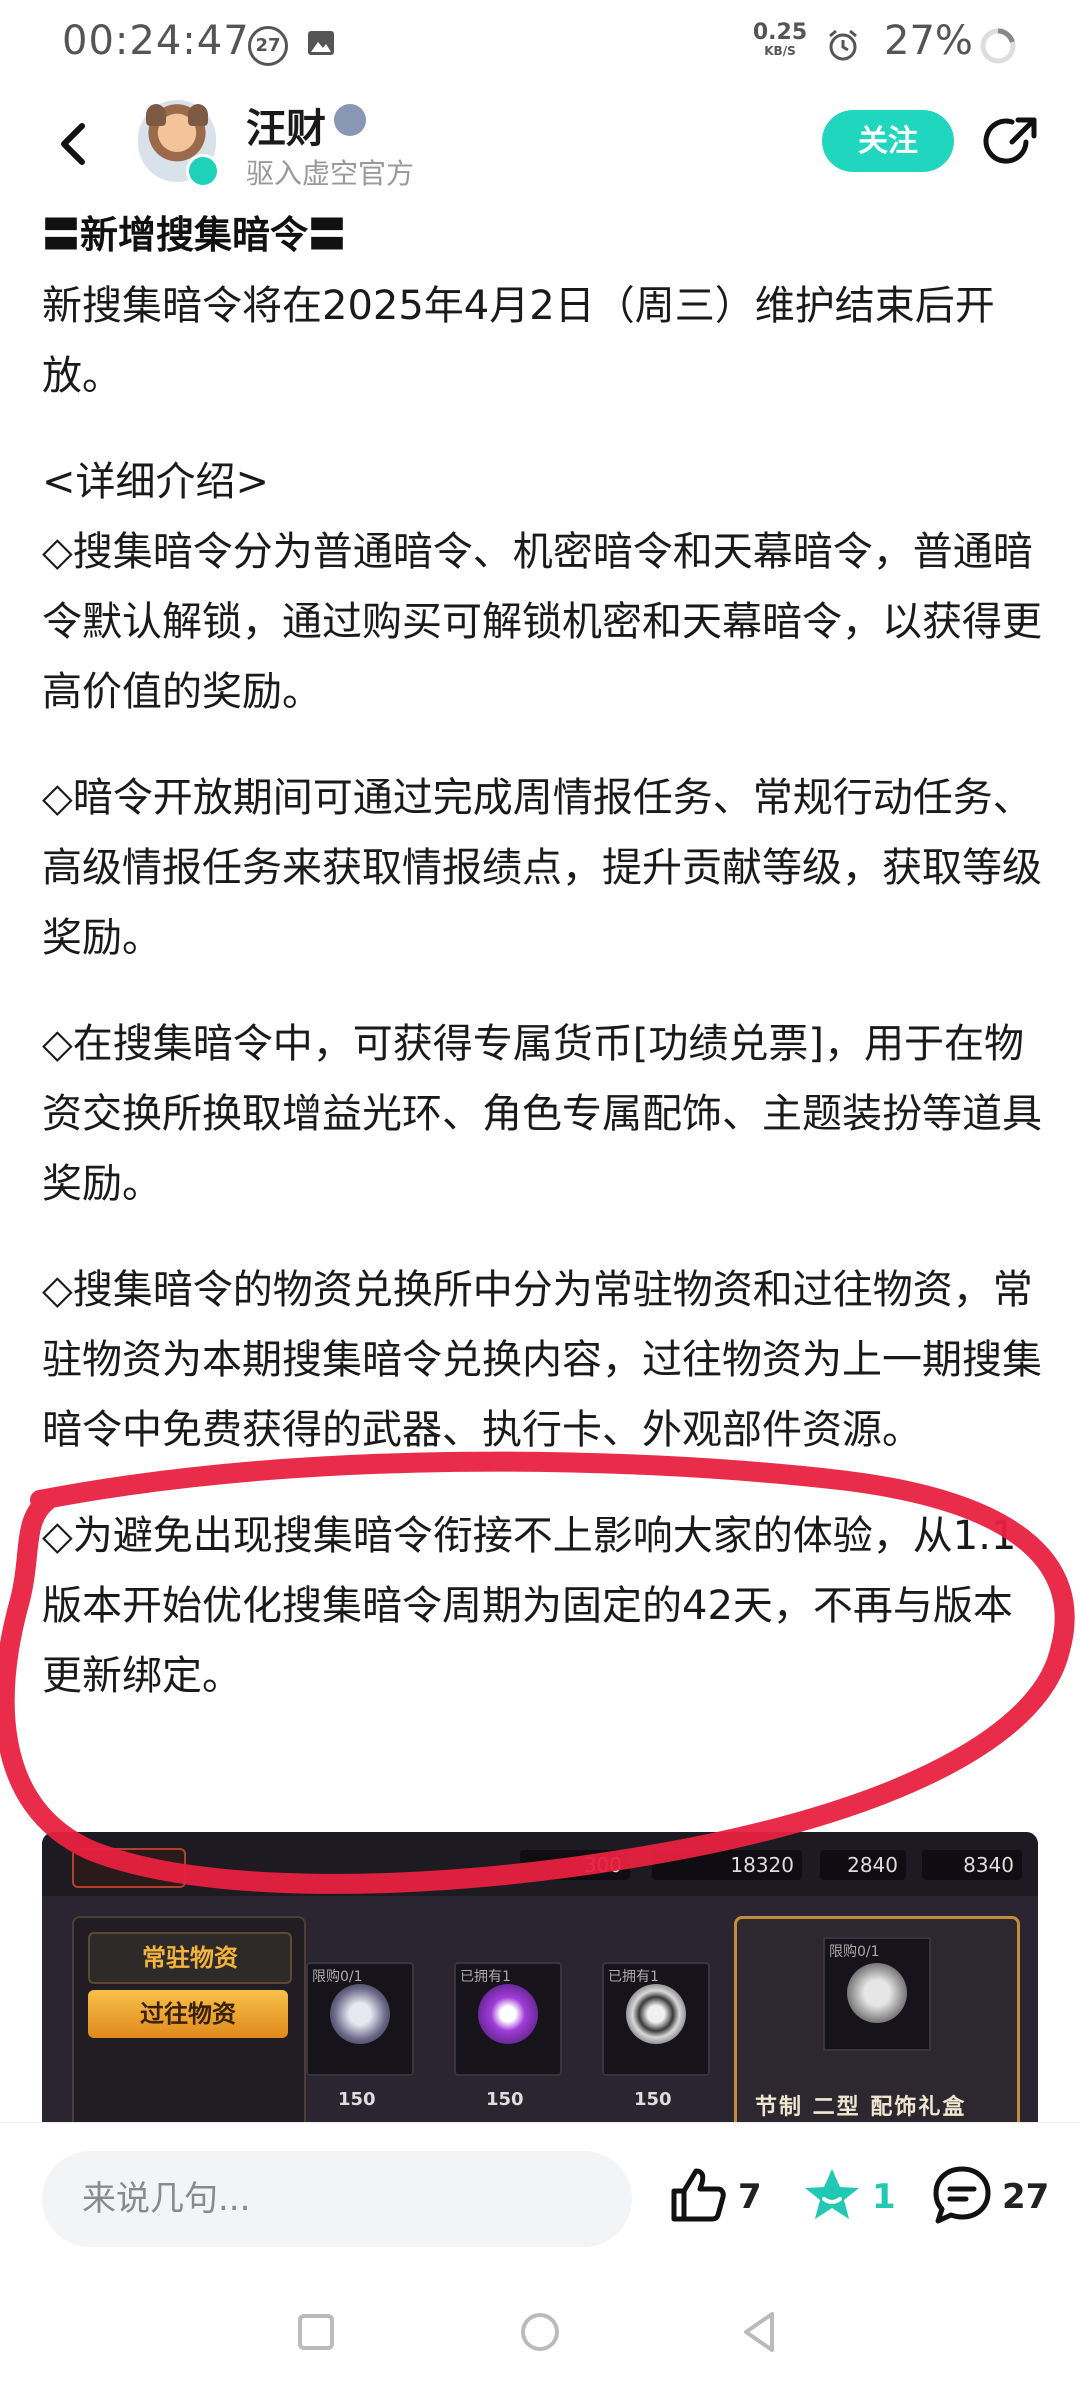 The height and width of the screenshot is (2400, 1080). I want to click on notification-badge: 27, so click(268, 46).